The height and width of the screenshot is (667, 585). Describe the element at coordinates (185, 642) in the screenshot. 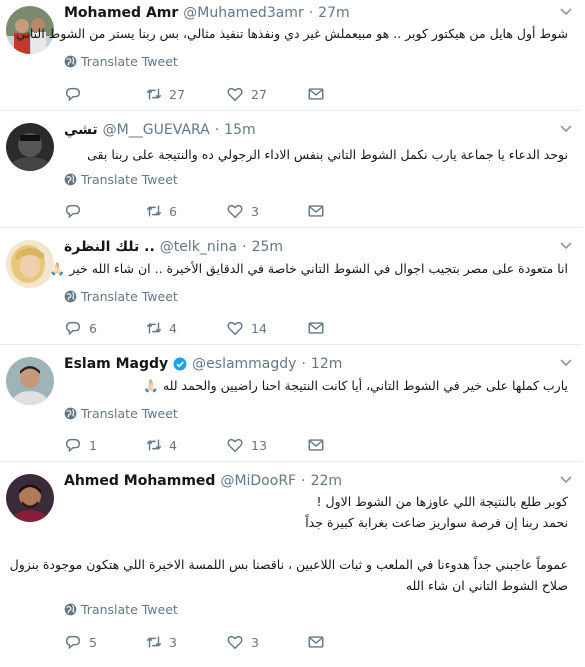

I see `retweet-button: 3` at that location.